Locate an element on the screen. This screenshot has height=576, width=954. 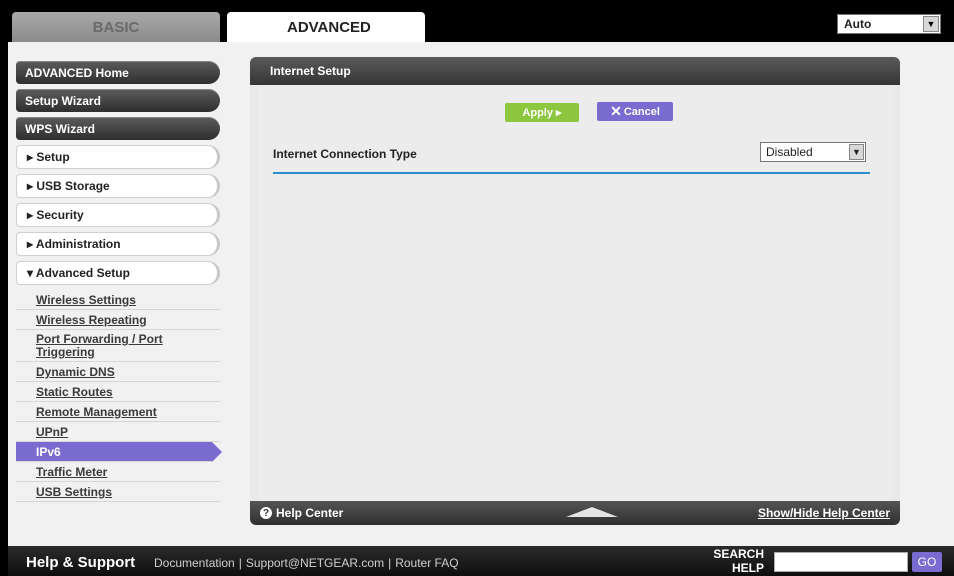
search-label-line2: HELP is located at coordinates (747, 568).